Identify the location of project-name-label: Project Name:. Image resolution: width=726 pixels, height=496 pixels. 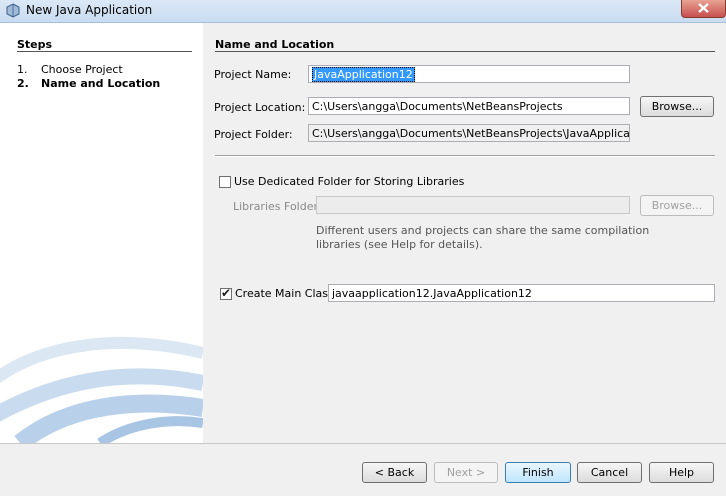
(253, 74).